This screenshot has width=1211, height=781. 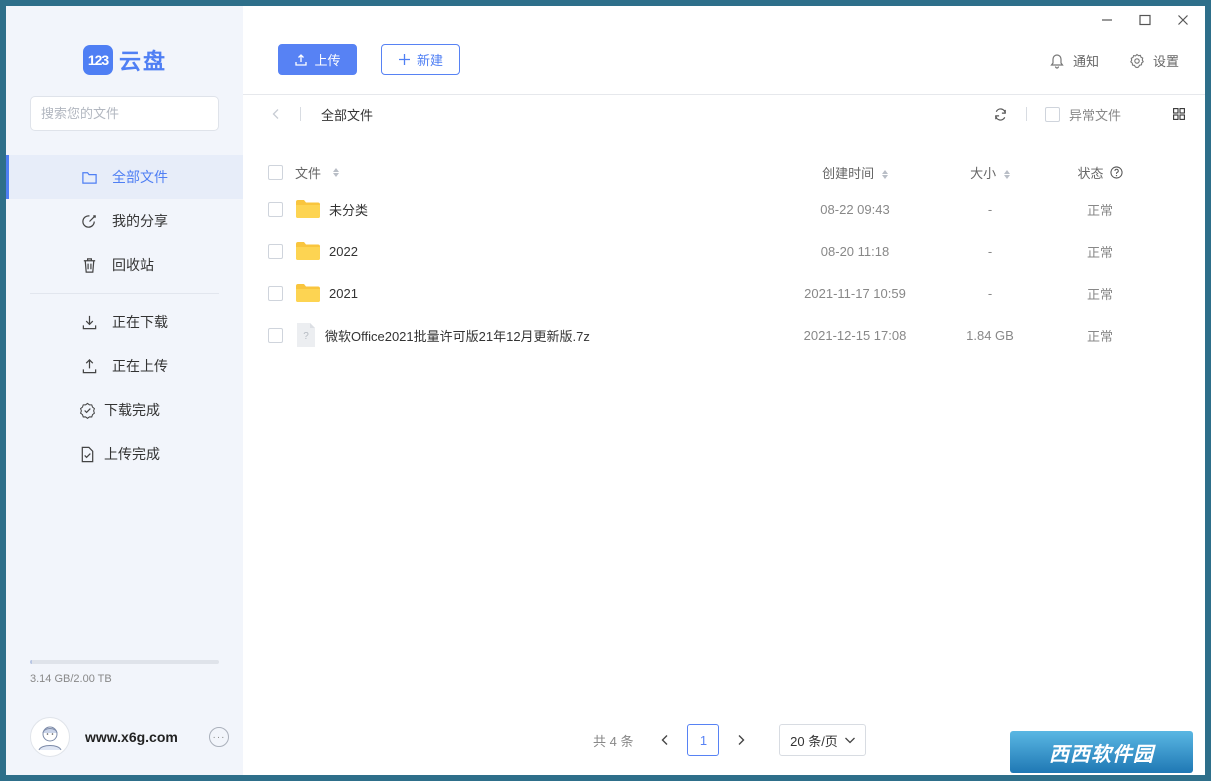 I want to click on notify-button: 通知, so click(x=1074, y=60).